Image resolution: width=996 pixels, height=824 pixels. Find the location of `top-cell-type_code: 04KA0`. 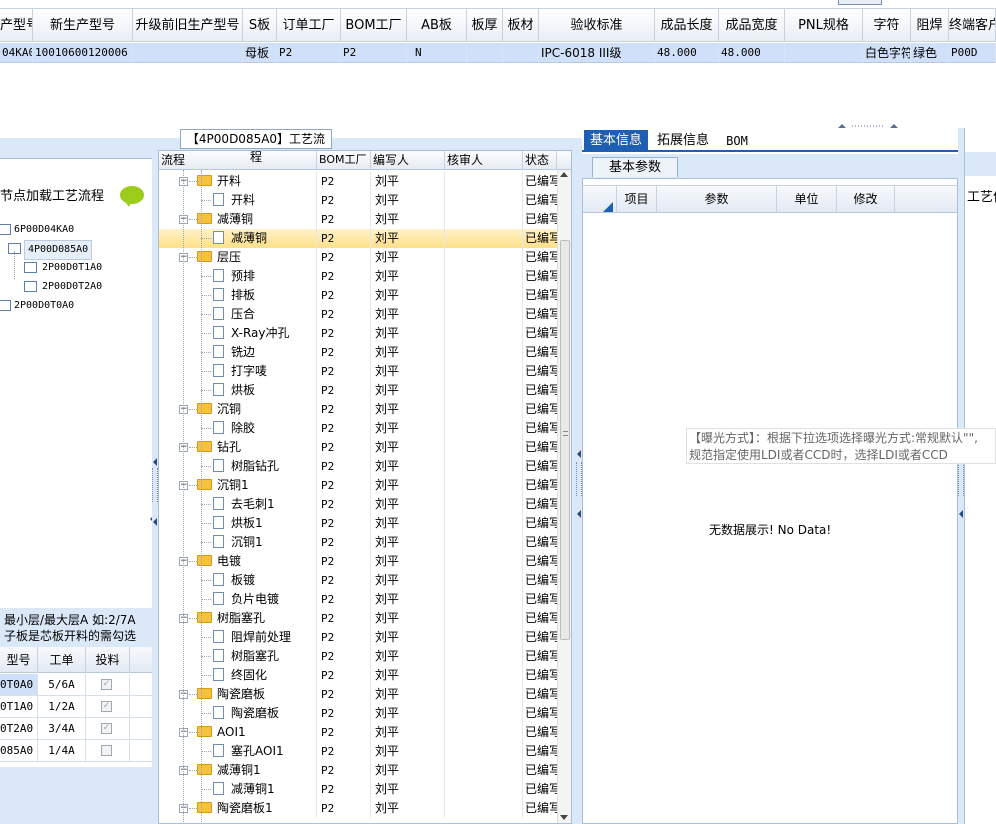

top-cell-type_code: 04KA0 is located at coordinates (16, 53).